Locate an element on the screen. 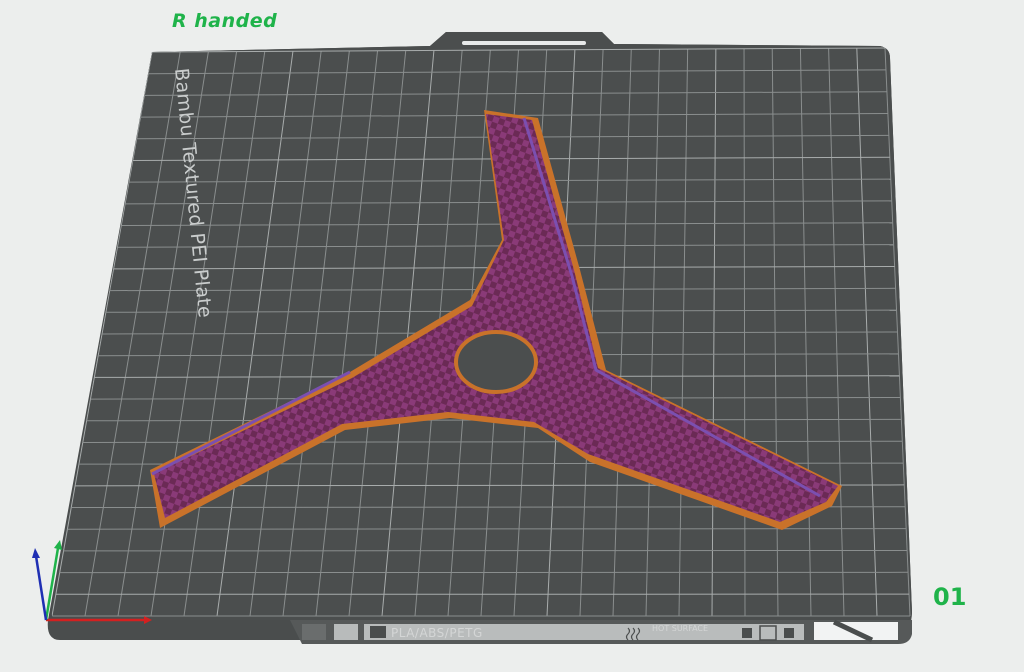  plate-handle-slot is located at coordinates (524, 43).